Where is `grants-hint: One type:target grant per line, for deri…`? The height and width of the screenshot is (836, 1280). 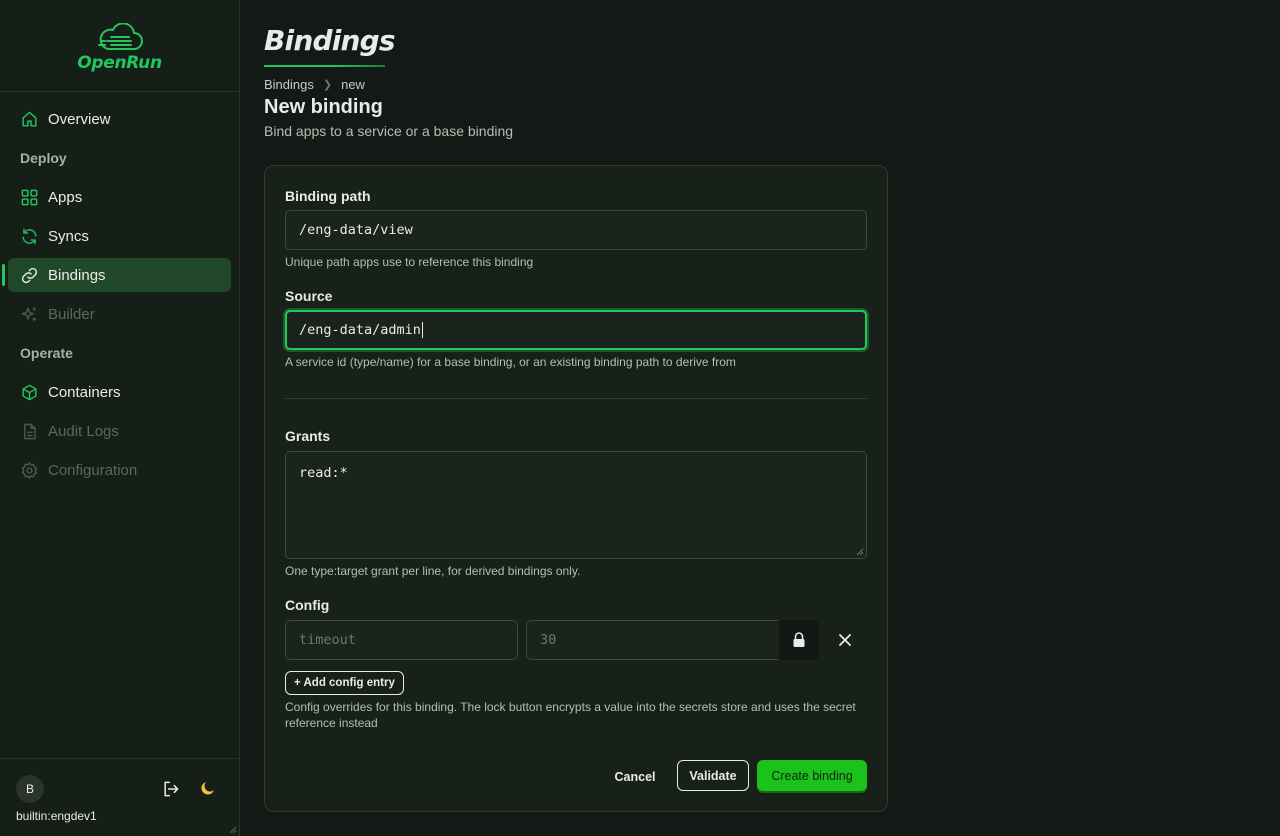 grants-hint: One type:target grant per line, for deri… is located at coordinates (433, 571).